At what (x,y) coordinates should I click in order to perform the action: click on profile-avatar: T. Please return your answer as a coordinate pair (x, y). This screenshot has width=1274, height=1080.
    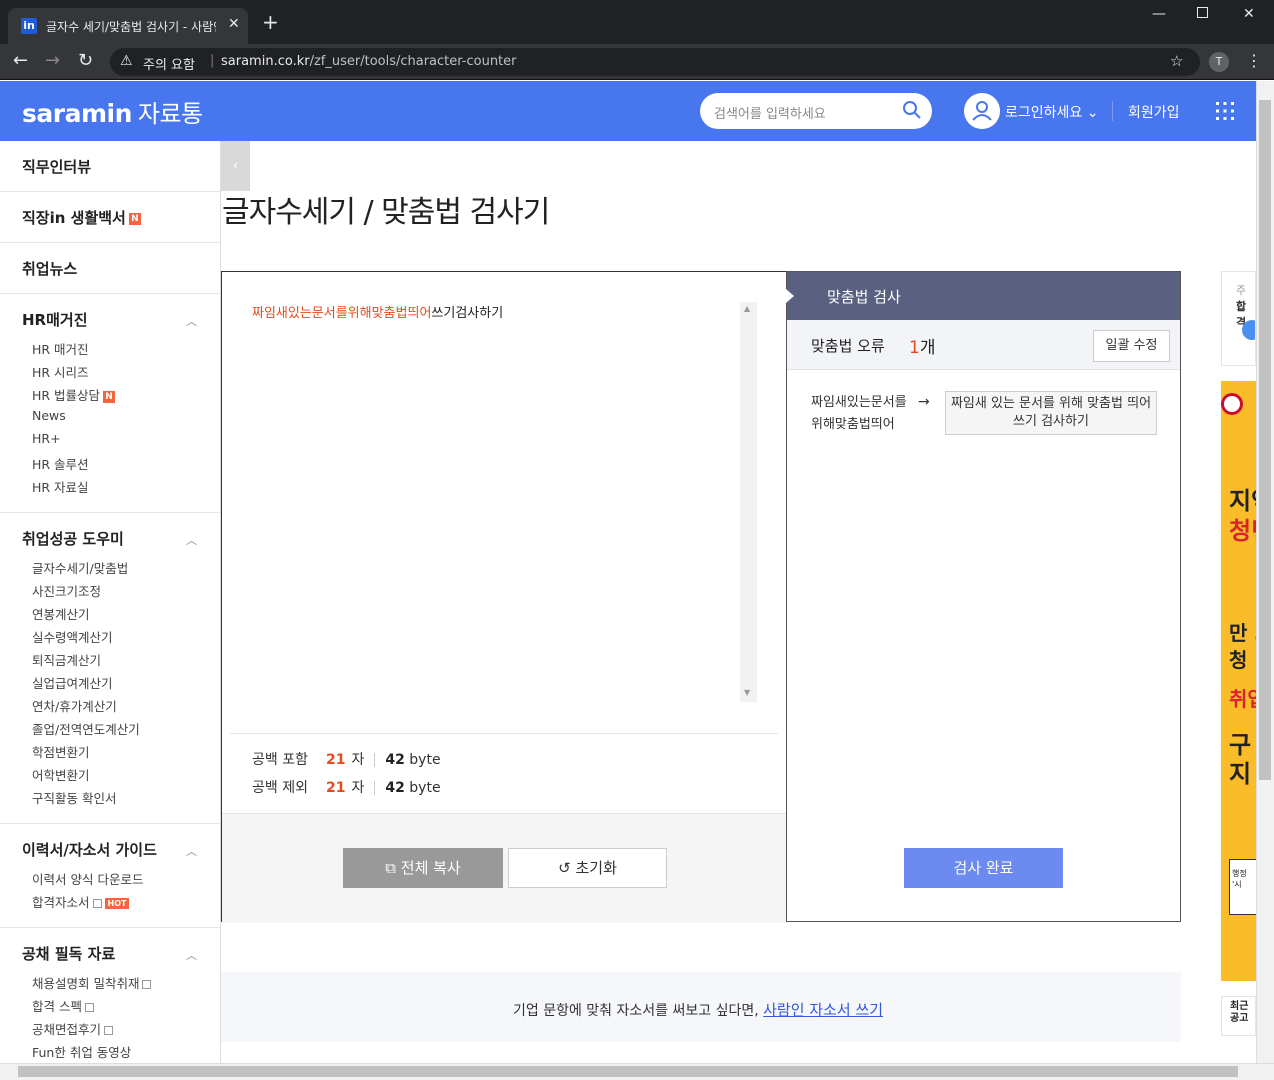
    Looking at the image, I should click on (1219, 62).